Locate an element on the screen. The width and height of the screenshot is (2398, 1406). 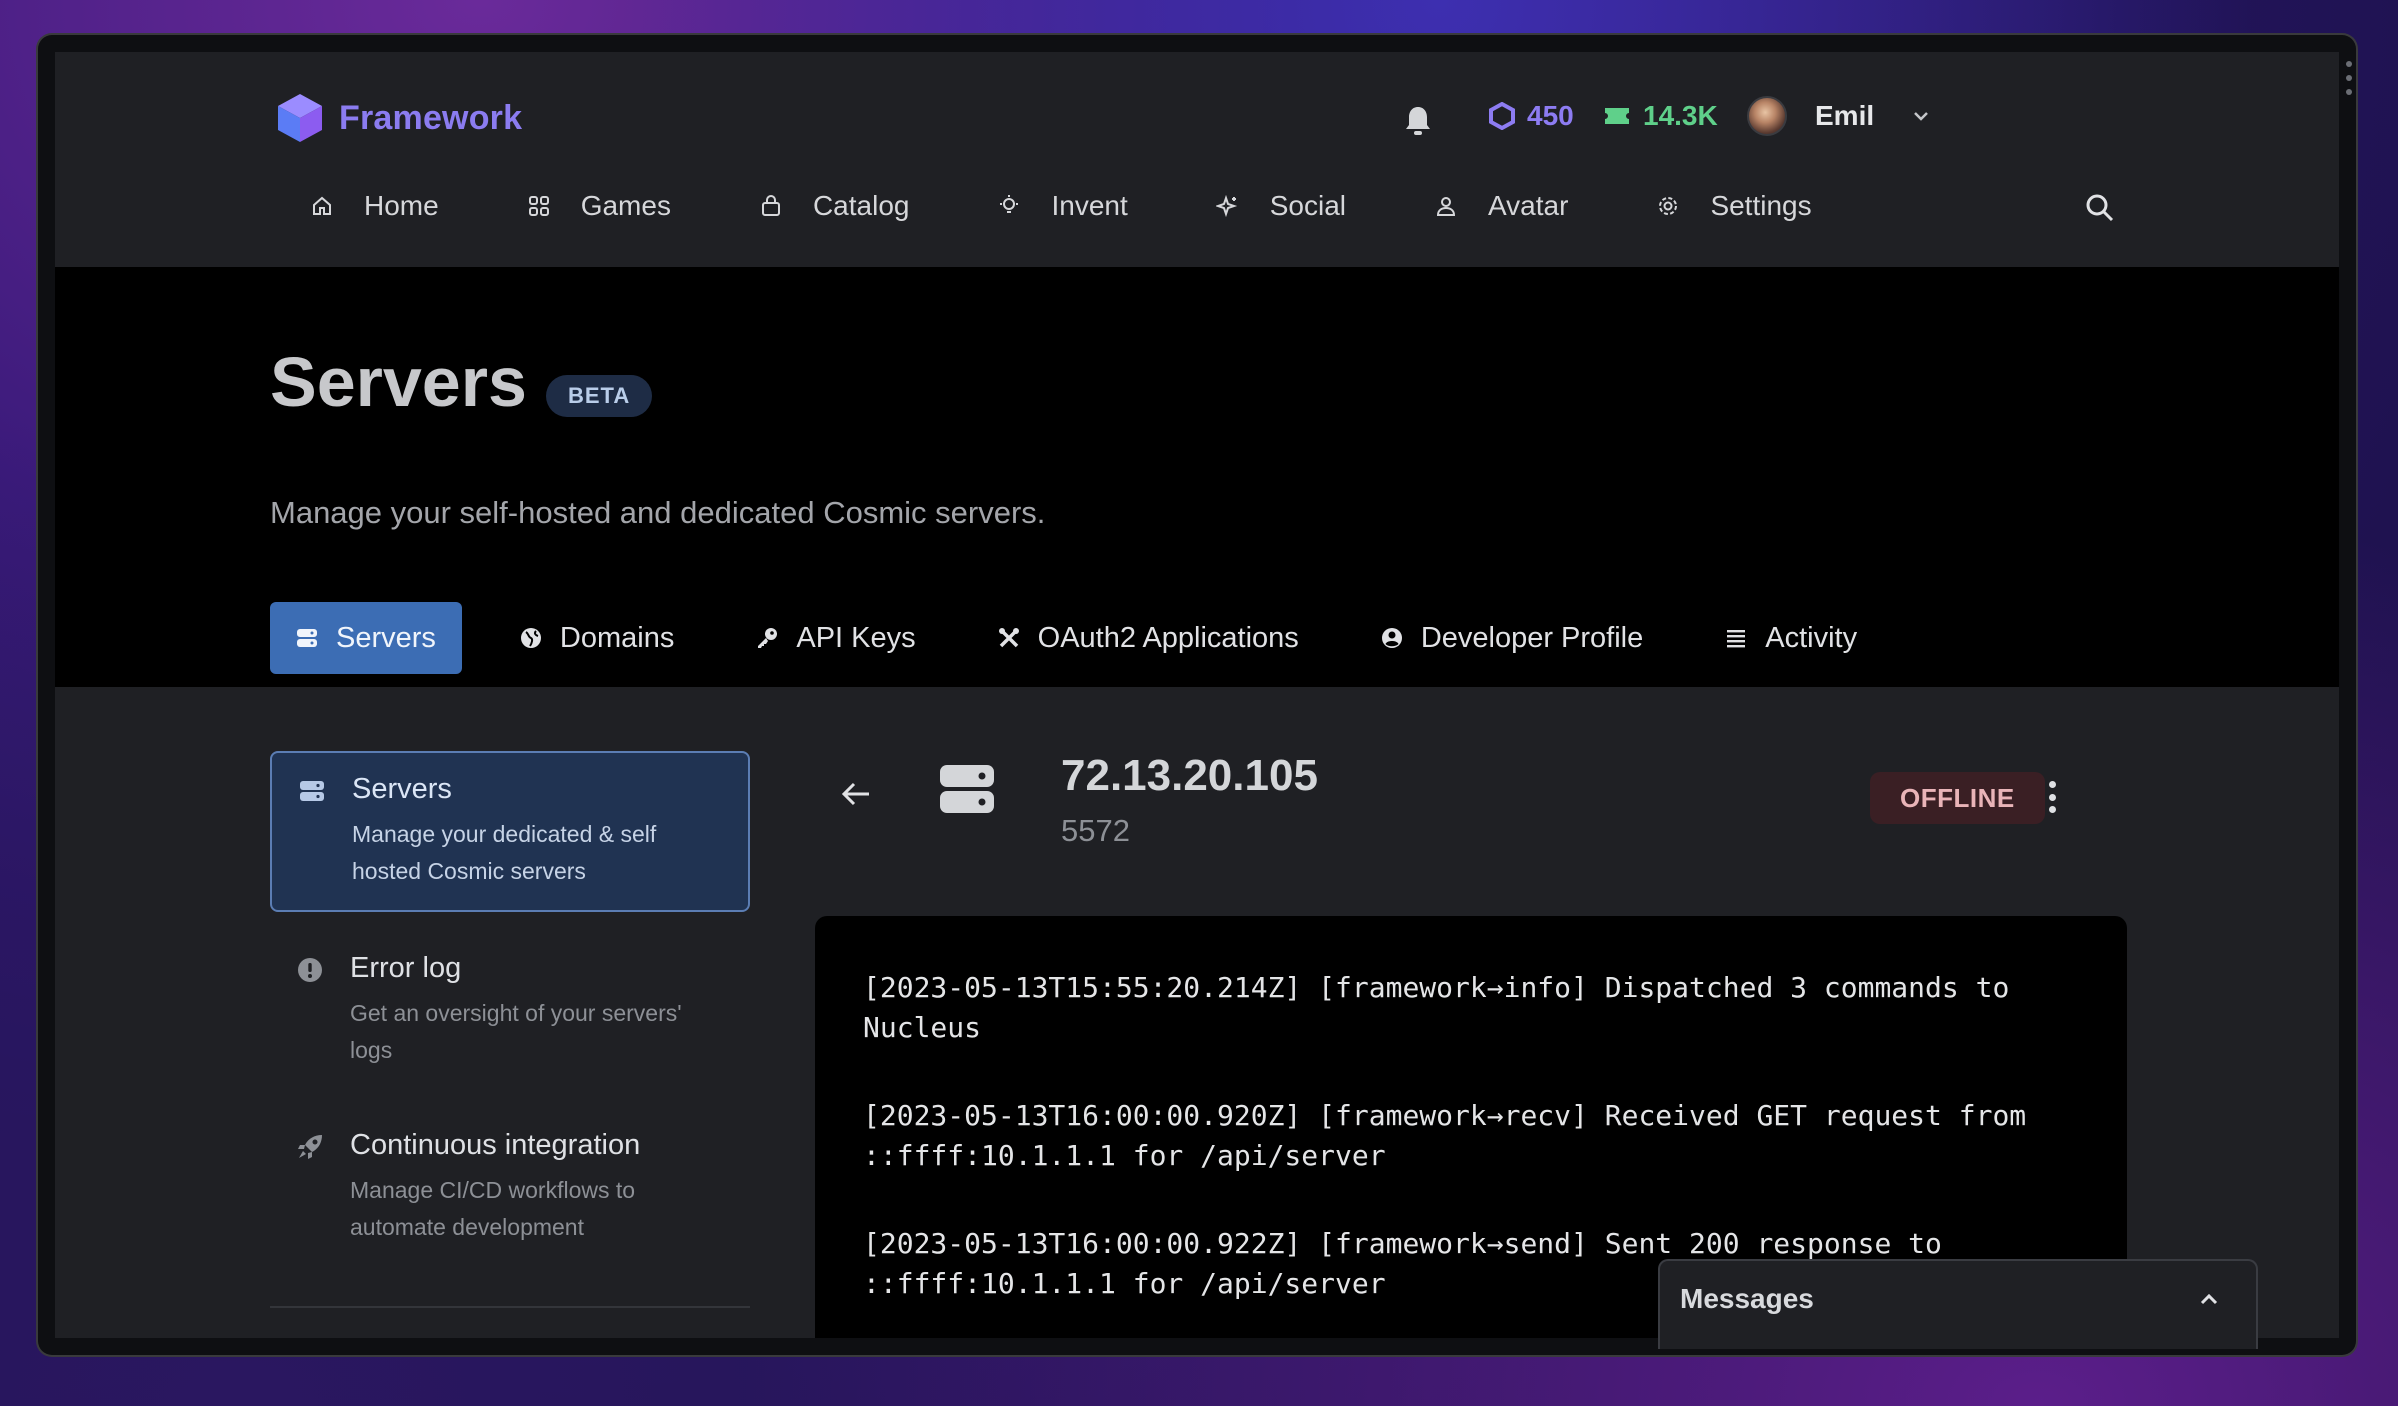
nav-item-invent: Invent is located at coordinates (1062, 206).